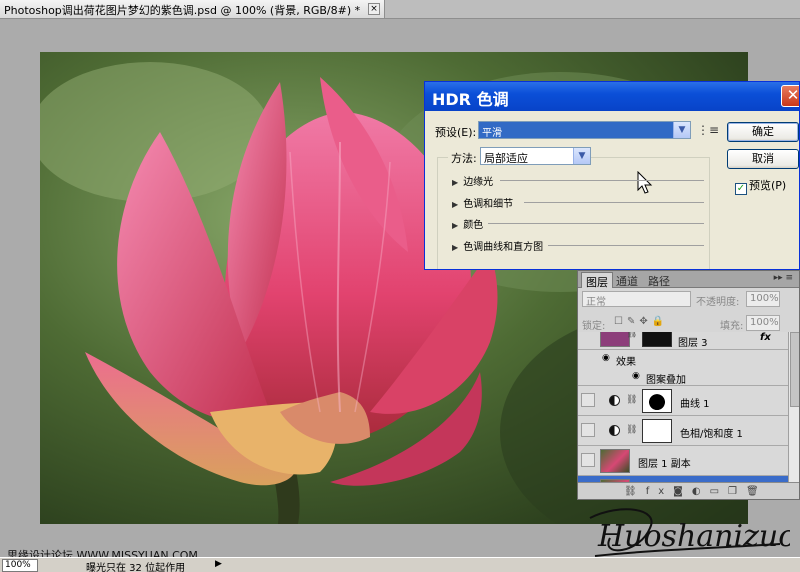 Image resolution: width=800 pixels, height=572 pixels. Describe the element at coordinates (768, 185) in the screenshot. I see `preview-label: 预览(P)` at that location.